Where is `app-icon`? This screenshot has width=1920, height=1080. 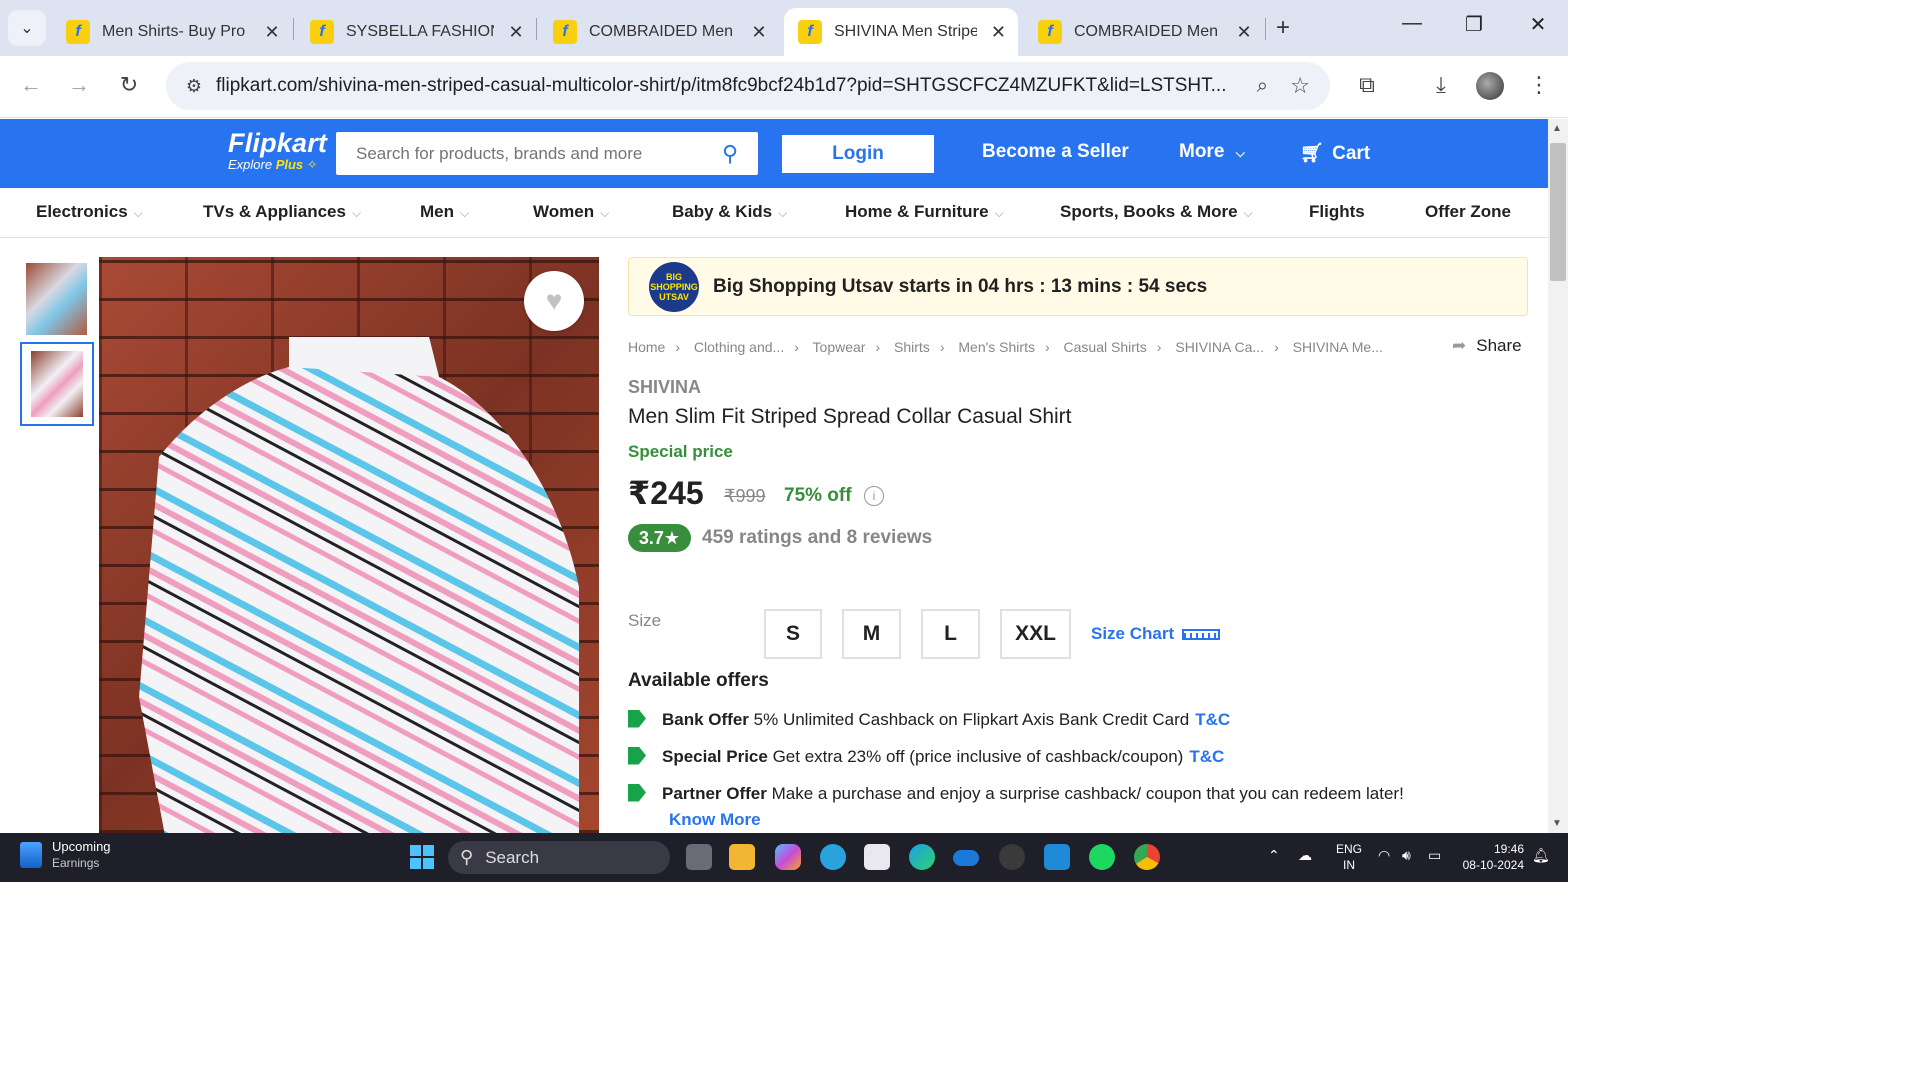
app-icon is located at coordinates (1012, 857).